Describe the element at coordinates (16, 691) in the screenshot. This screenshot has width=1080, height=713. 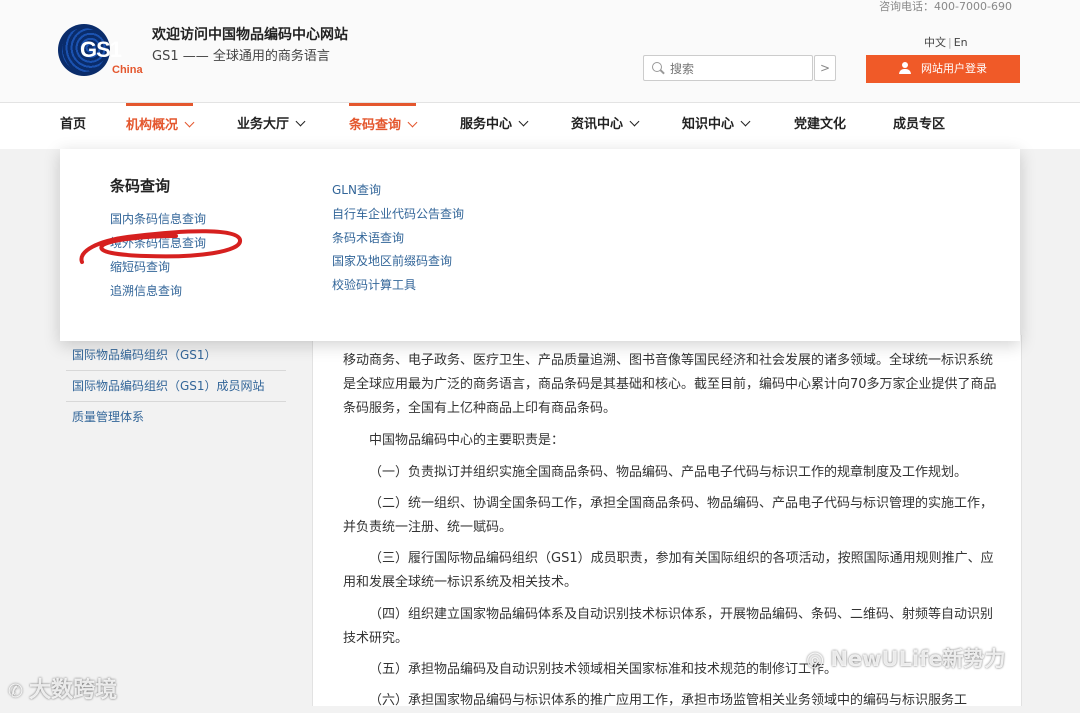
I see `weibo-icon: ✆` at that location.